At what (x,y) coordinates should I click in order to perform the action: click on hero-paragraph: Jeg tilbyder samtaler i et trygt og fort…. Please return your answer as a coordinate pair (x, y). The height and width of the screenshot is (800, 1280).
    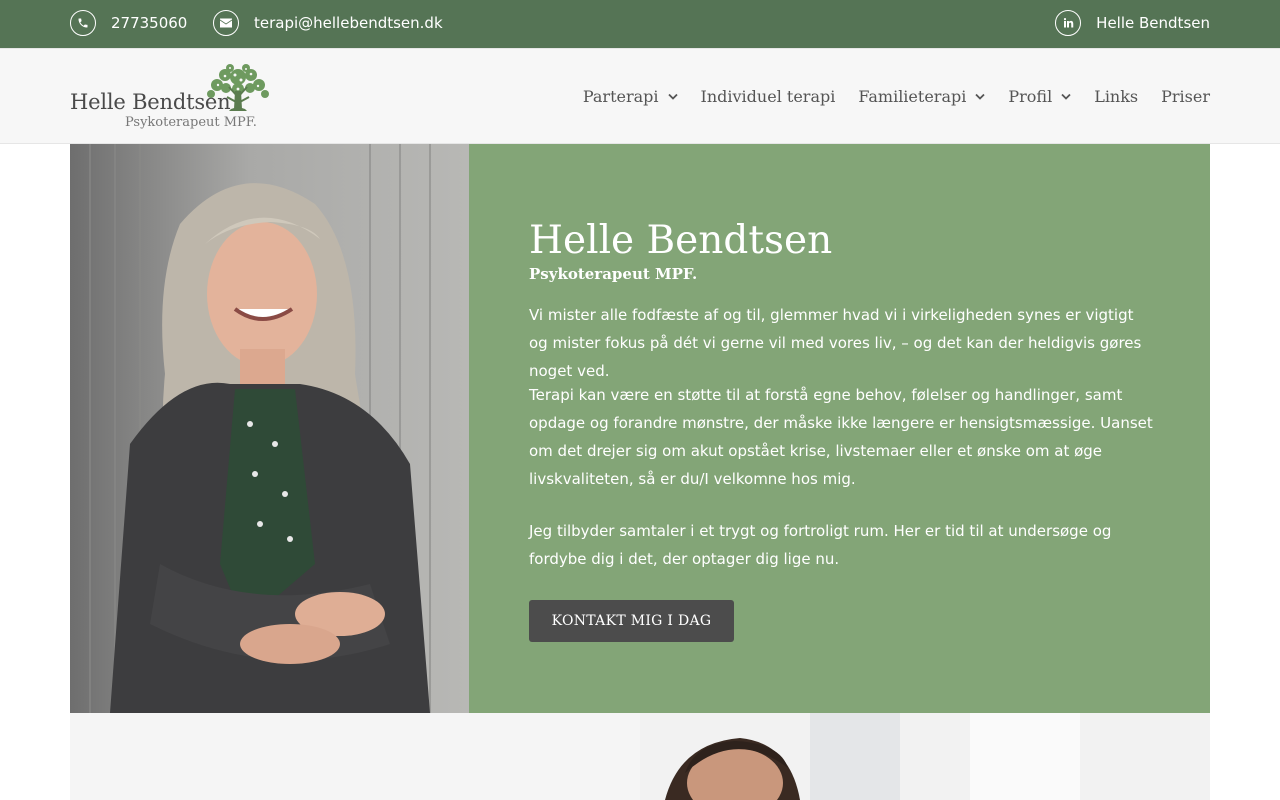
    Looking at the image, I should click on (820, 545).